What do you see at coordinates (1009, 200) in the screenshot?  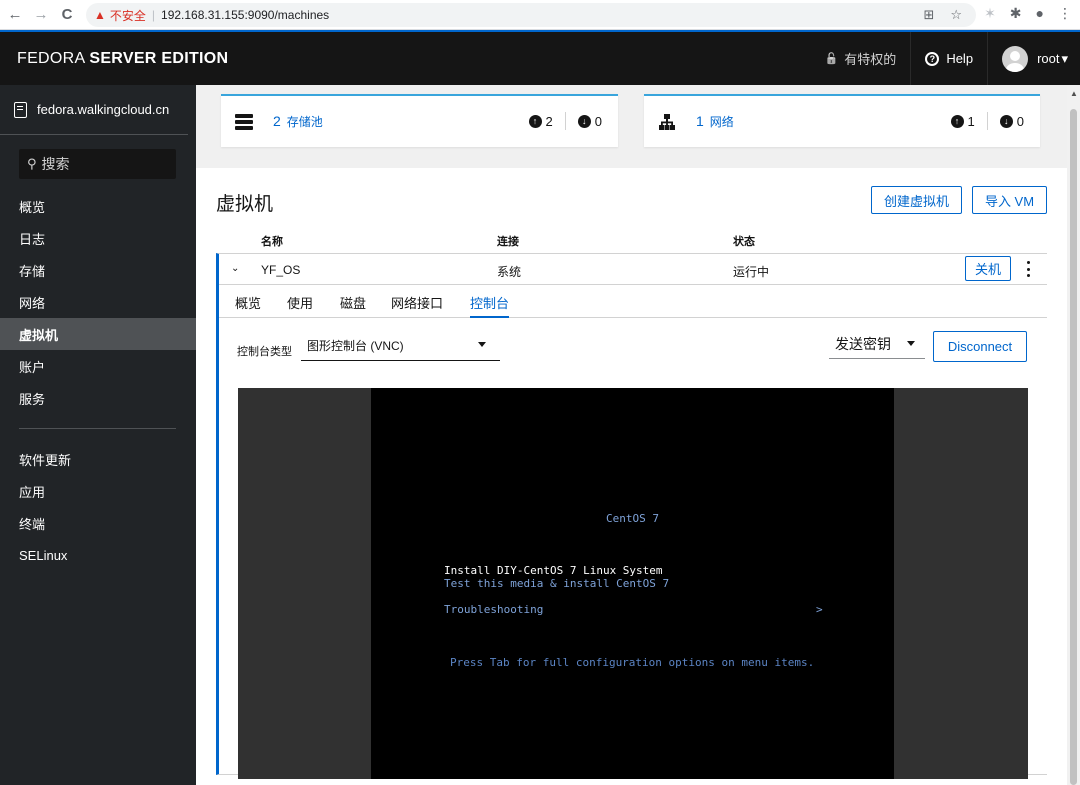 I see `import-vm-button: 导入 VM` at bounding box center [1009, 200].